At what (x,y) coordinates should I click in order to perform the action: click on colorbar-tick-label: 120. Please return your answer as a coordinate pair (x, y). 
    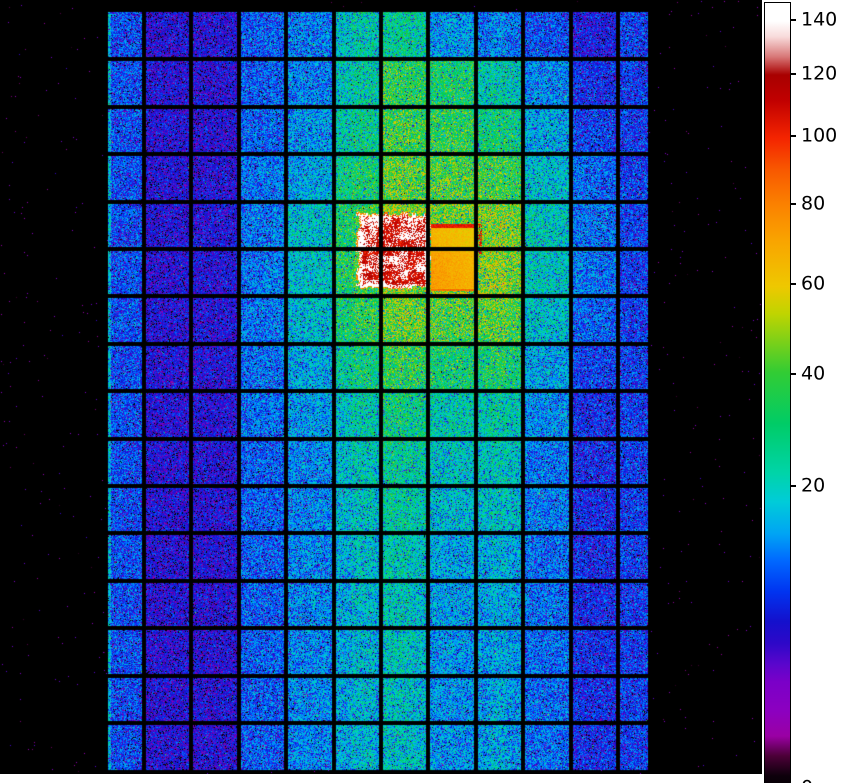
    Looking at the image, I should click on (819, 73).